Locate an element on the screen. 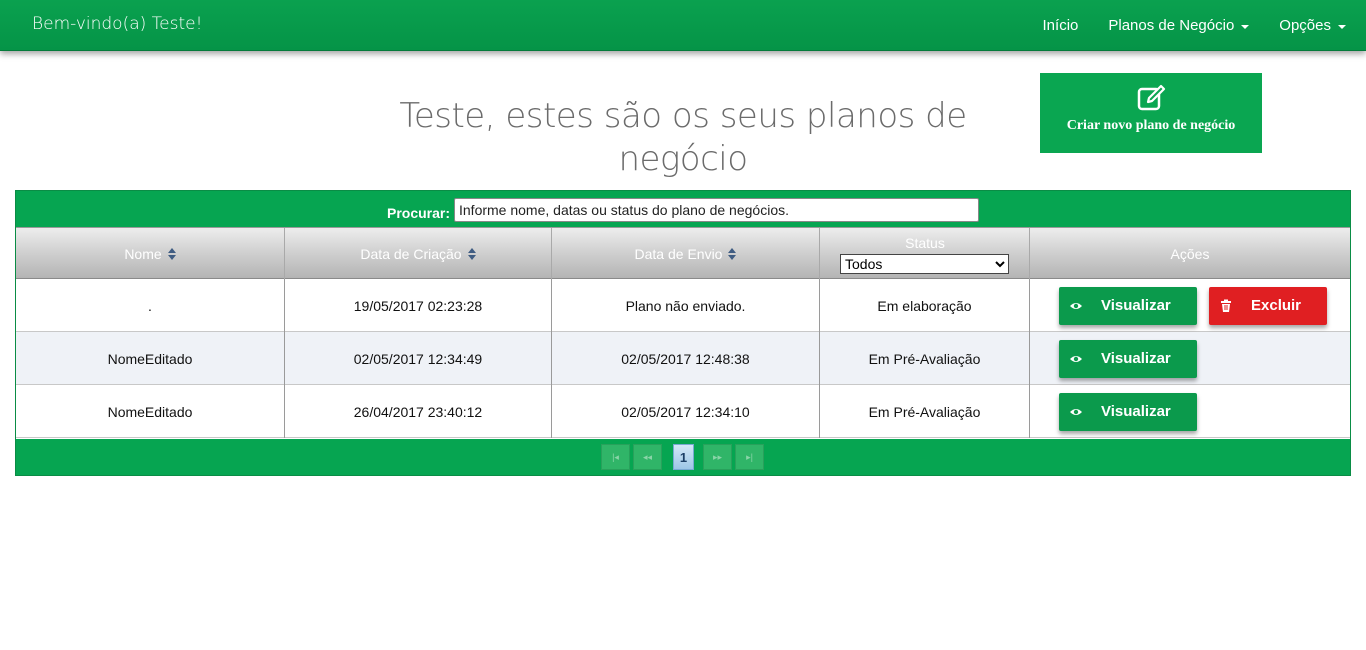  last-page-button: ▸| is located at coordinates (749, 457).